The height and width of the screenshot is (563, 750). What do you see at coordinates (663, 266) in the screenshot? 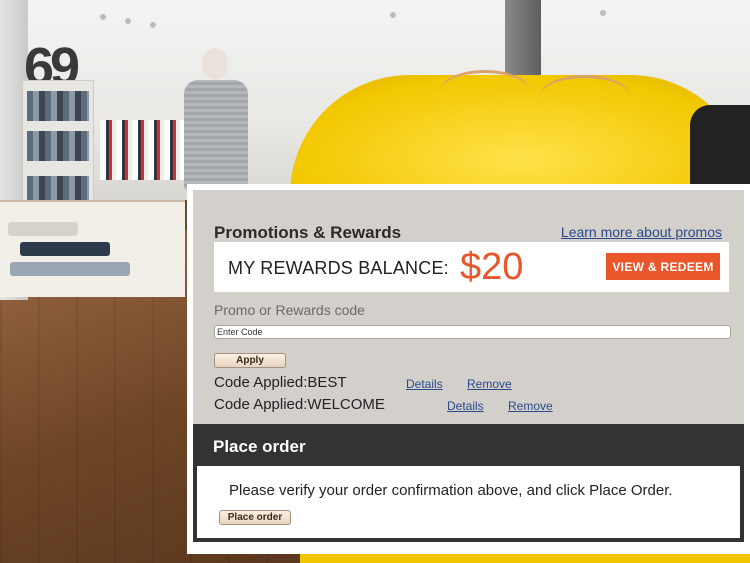
I see `view-redeem-button: VIEW & REDEEM` at bounding box center [663, 266].